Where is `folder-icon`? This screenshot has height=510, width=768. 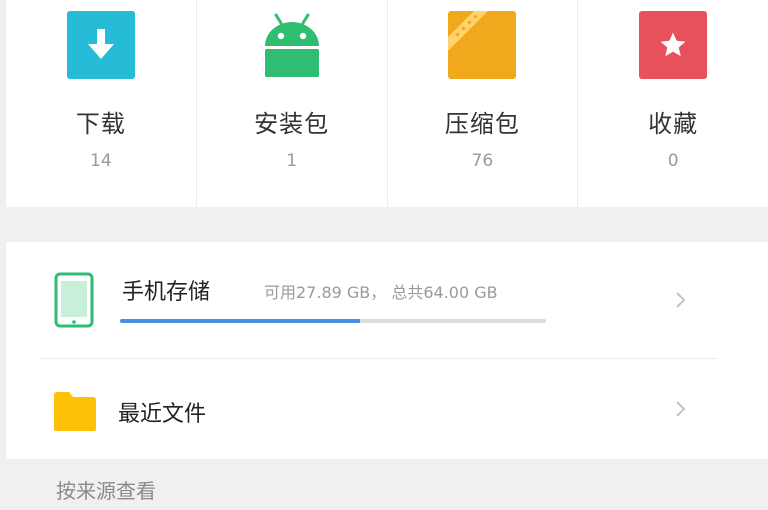
folder-icon is located at coordinates (75, 411).